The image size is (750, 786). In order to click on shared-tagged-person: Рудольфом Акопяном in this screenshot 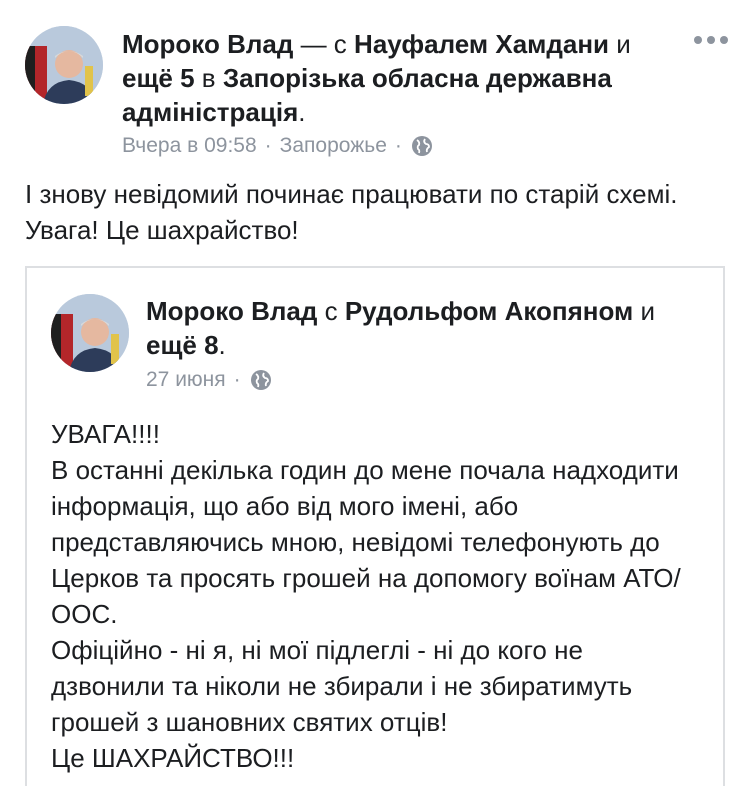, I will do `click(489, 311)`.